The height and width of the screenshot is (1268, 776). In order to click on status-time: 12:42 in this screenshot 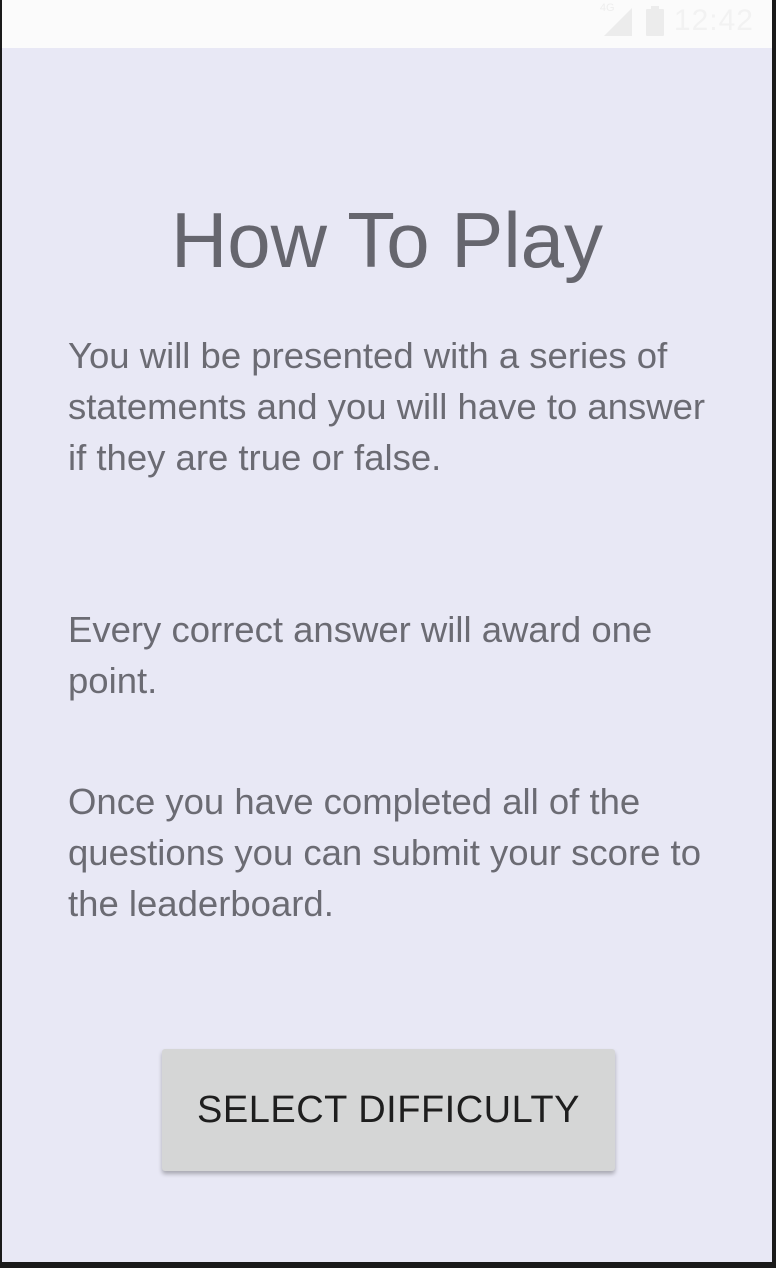, I will do `click(713, 20)`.